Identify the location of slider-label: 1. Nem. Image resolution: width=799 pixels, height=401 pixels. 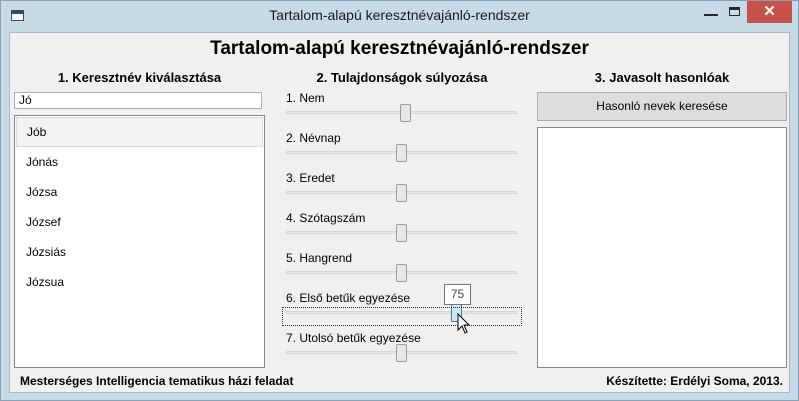
(305, 98).